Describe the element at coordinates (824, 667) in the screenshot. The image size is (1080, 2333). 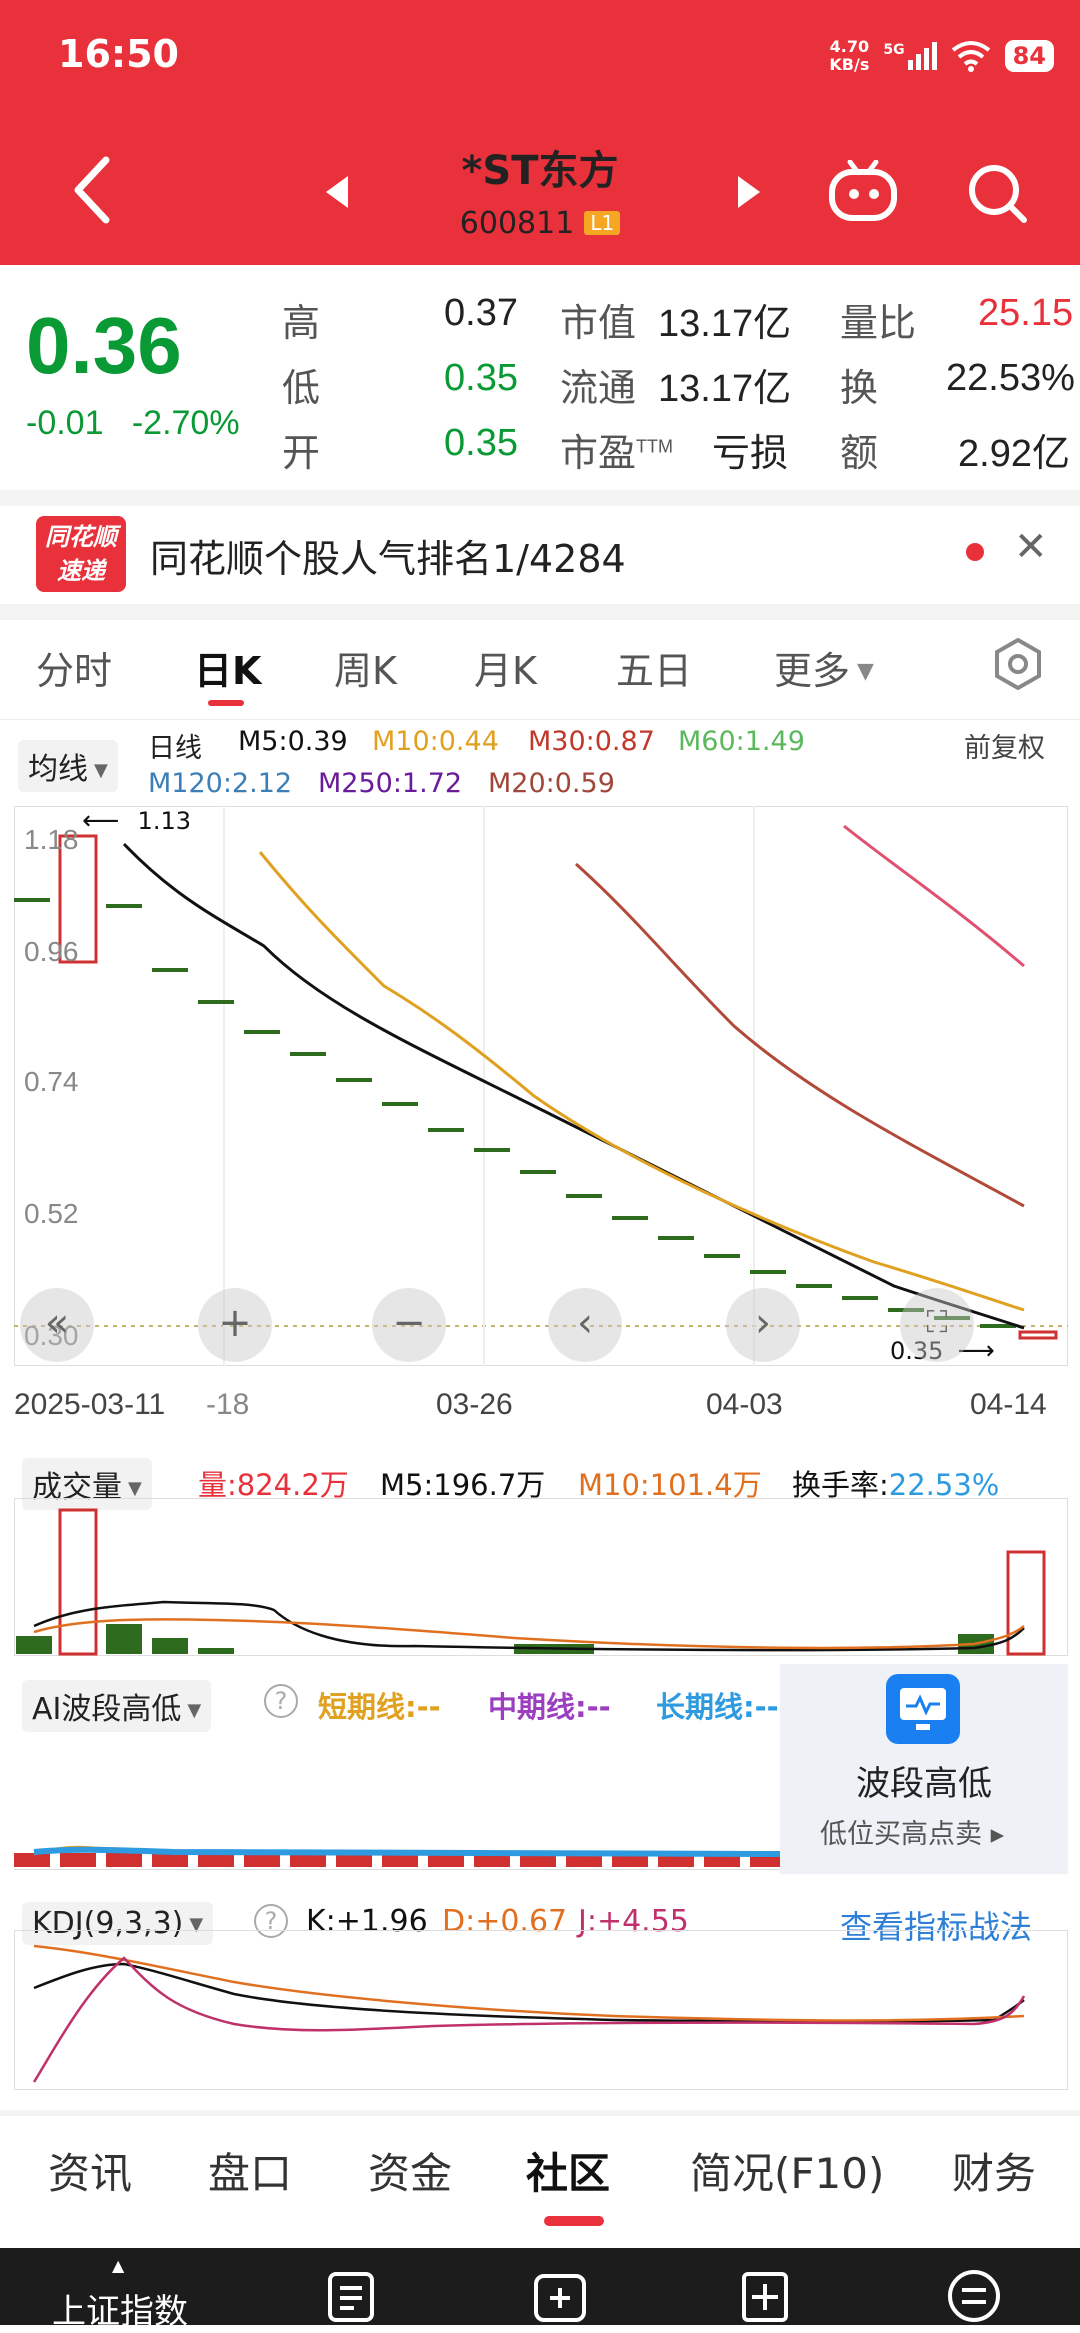
I see `tab-more: 更多 ▼` at that location.